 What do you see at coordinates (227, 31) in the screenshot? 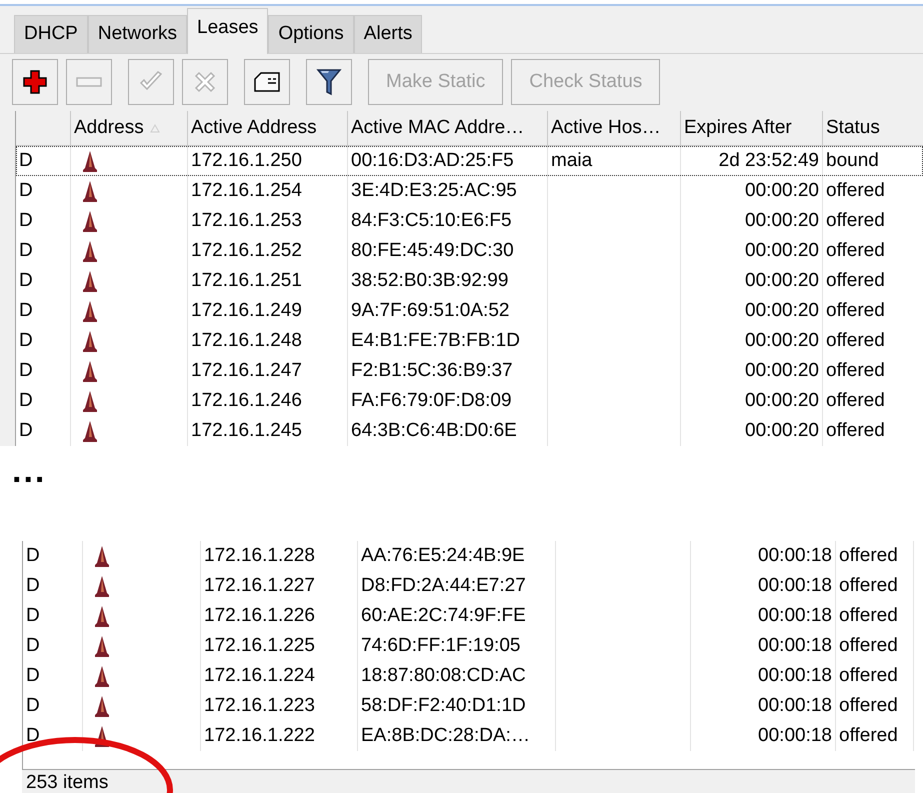
I see `tab: Leases` at bounding box center [227, 31].